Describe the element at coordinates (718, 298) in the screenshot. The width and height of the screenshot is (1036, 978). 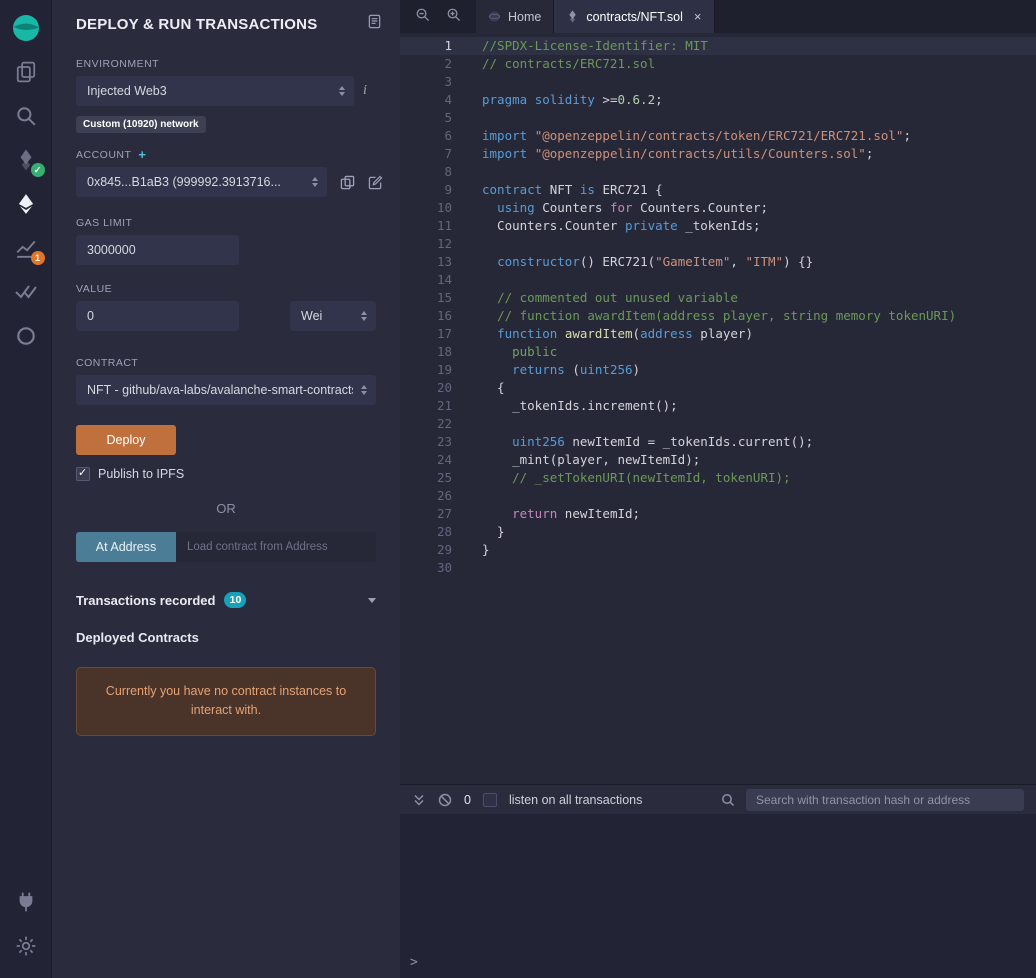
I see `code-line: 15 // commented out unused variable` at that location.